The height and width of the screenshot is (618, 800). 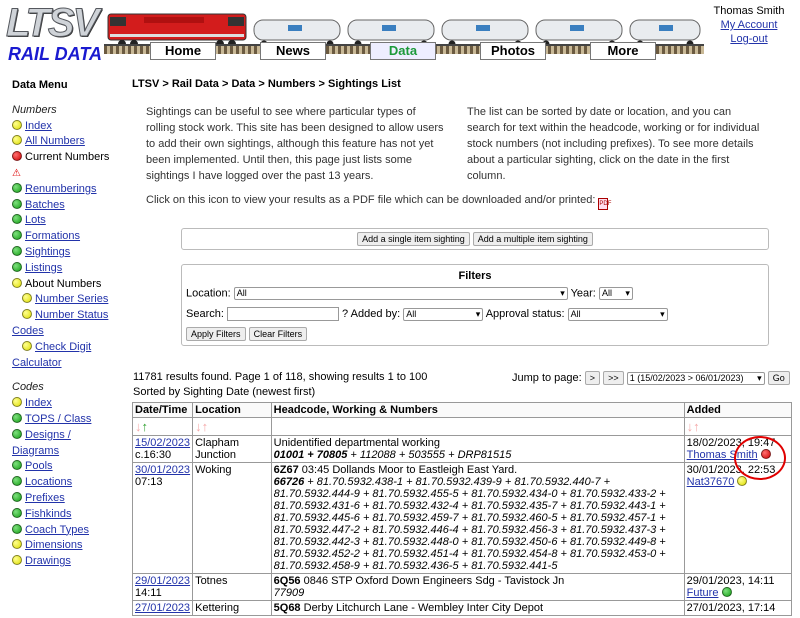 I want to click on added-by-user-link: Nat37670, so click(x=711, y=482).